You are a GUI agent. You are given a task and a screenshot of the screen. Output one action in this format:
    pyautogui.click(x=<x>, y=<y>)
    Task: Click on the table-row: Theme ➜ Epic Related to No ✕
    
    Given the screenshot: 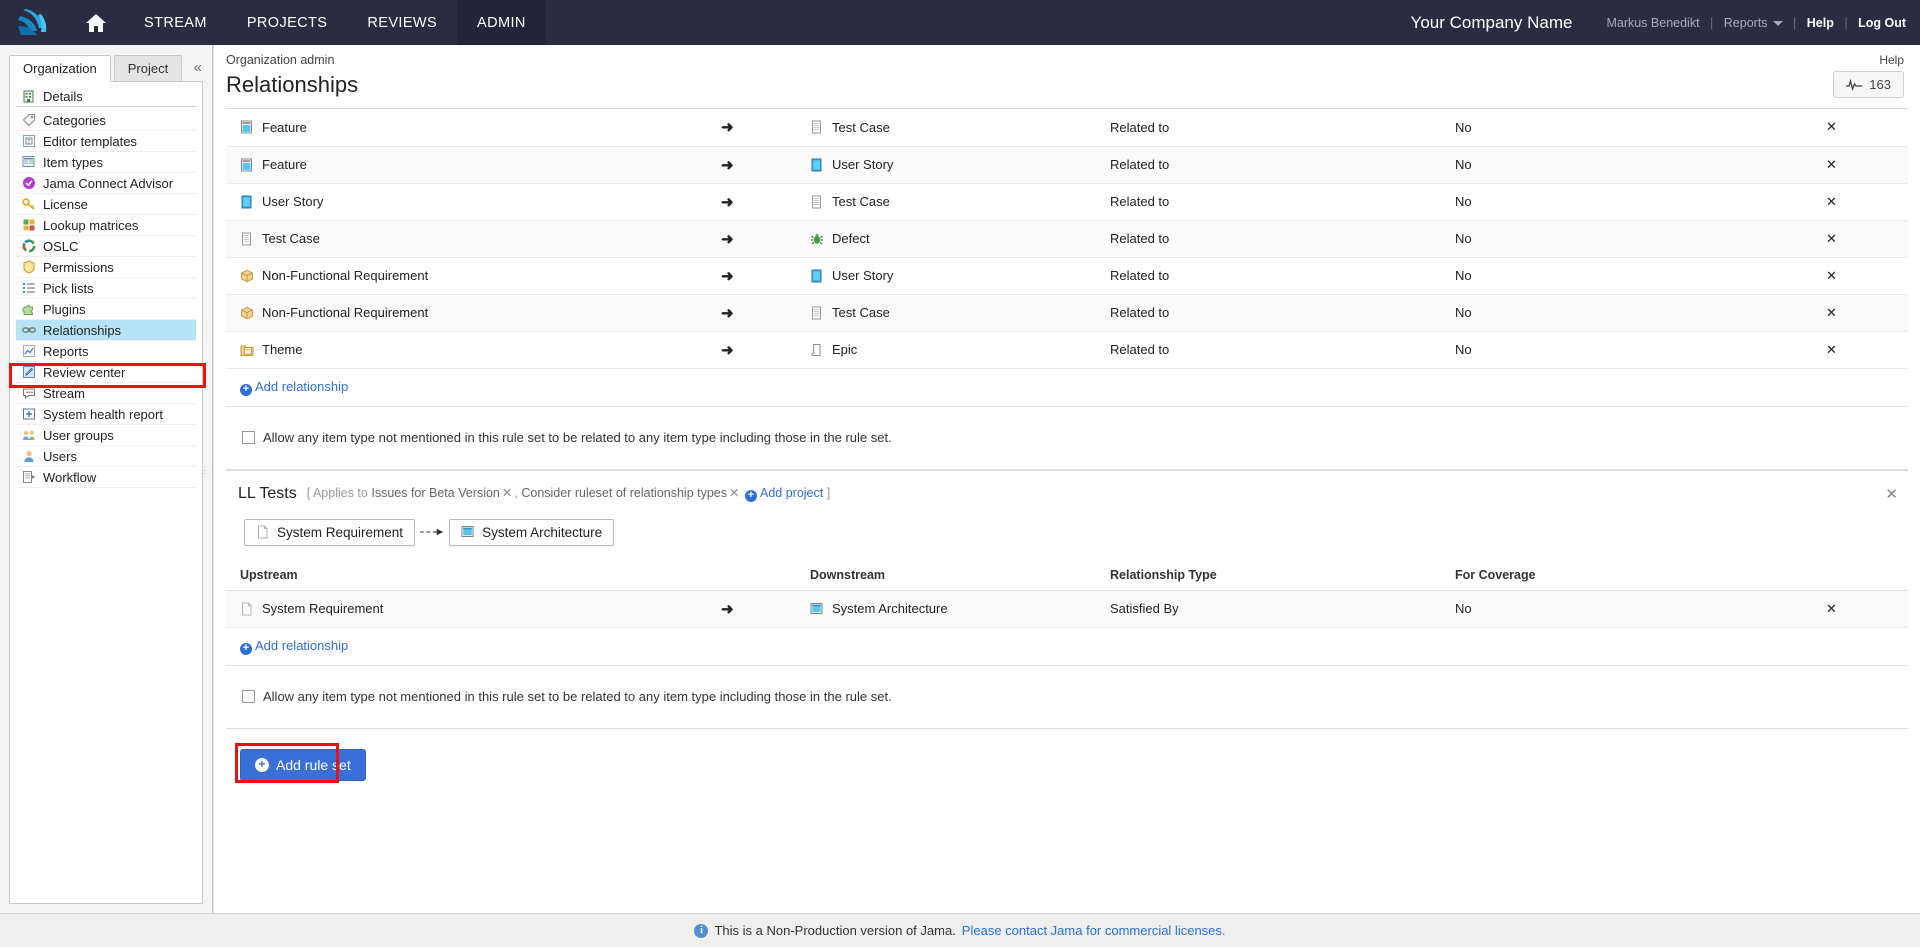 What is the action you would take?
    pyautogui.click(x=1067, y=350)
    